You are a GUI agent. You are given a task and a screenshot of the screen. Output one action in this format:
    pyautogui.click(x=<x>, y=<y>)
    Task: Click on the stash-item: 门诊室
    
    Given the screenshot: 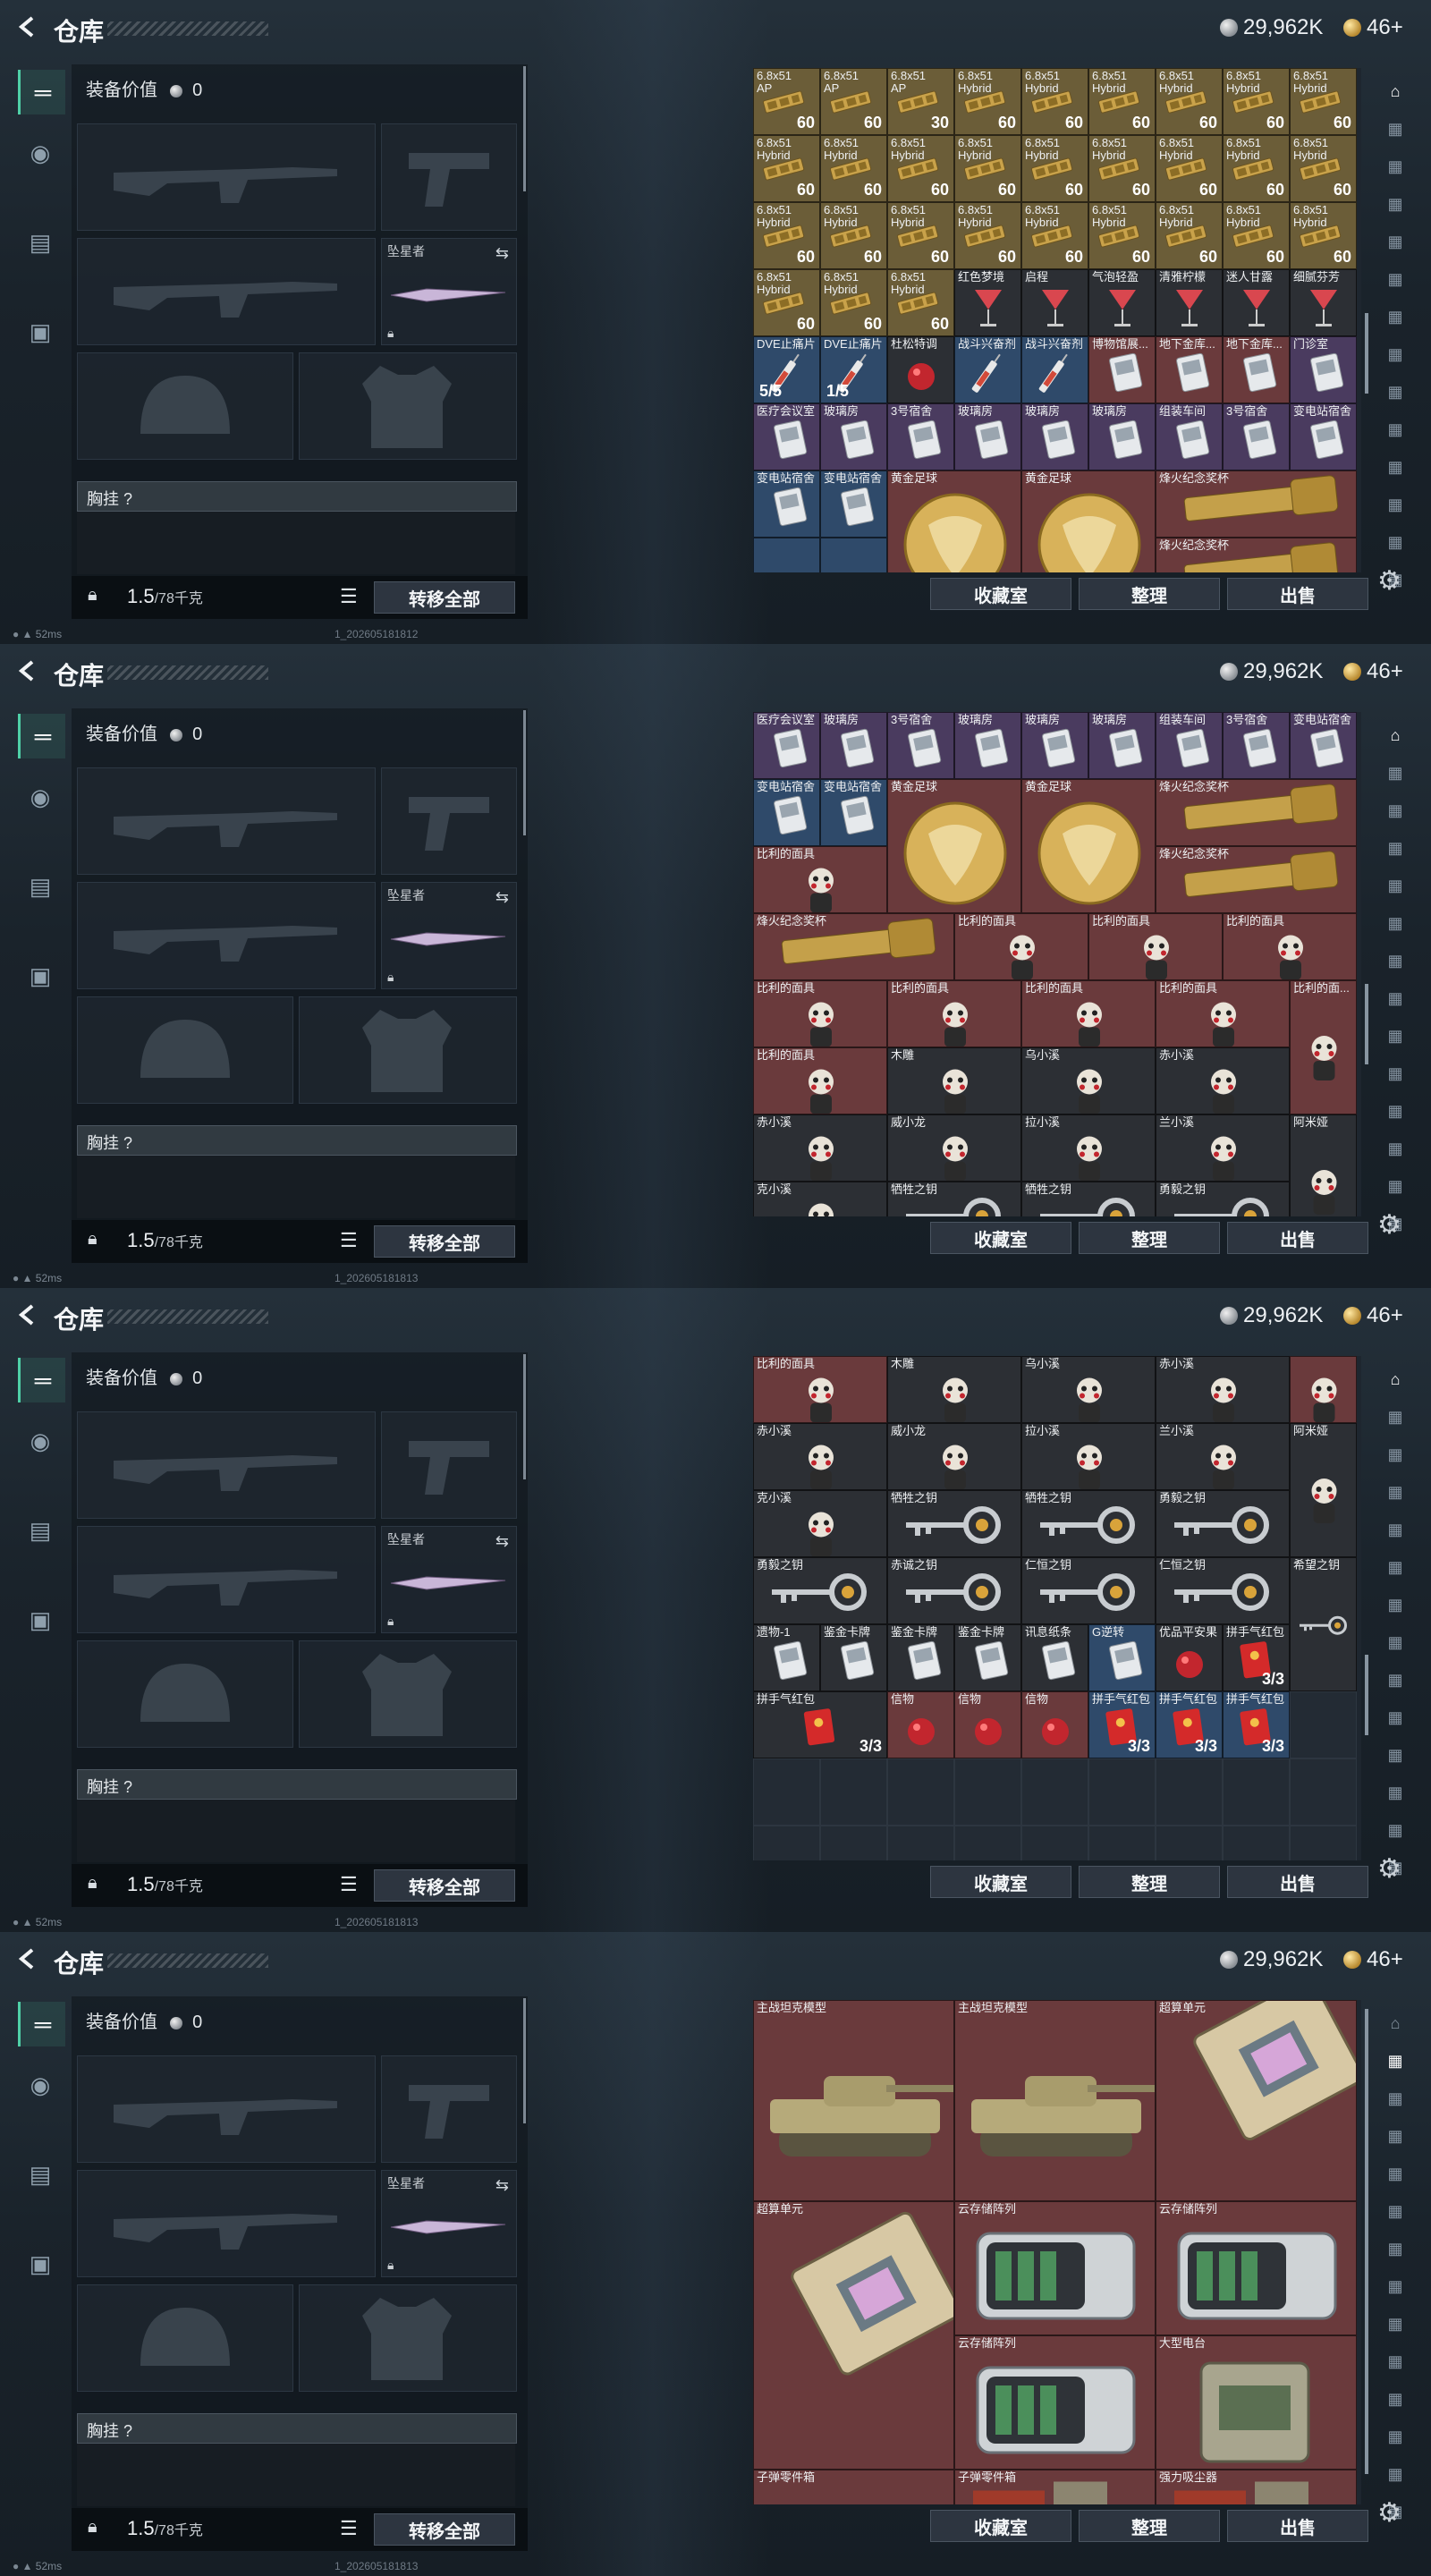 What is the action you would take?
    pyautogui.click(x=1324, y=369)
    